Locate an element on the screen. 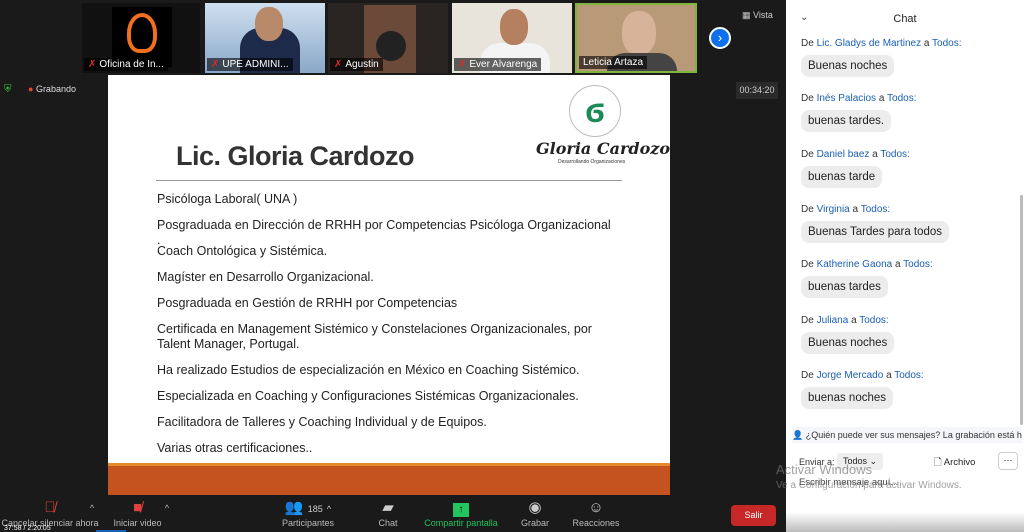  message-sender-line: De Daniel baez a Todos: is located at coordinates (855, 154).